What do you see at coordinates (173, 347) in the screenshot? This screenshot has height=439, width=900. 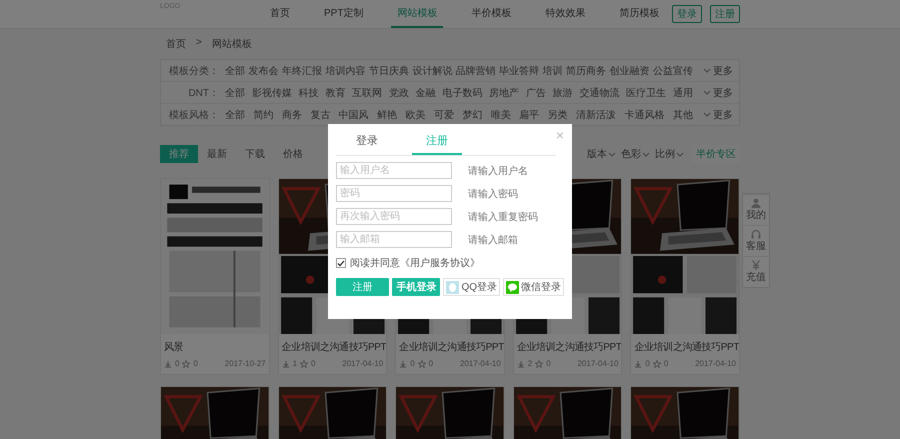 I see `card-title: 风景` at bounding box center [173, 347].